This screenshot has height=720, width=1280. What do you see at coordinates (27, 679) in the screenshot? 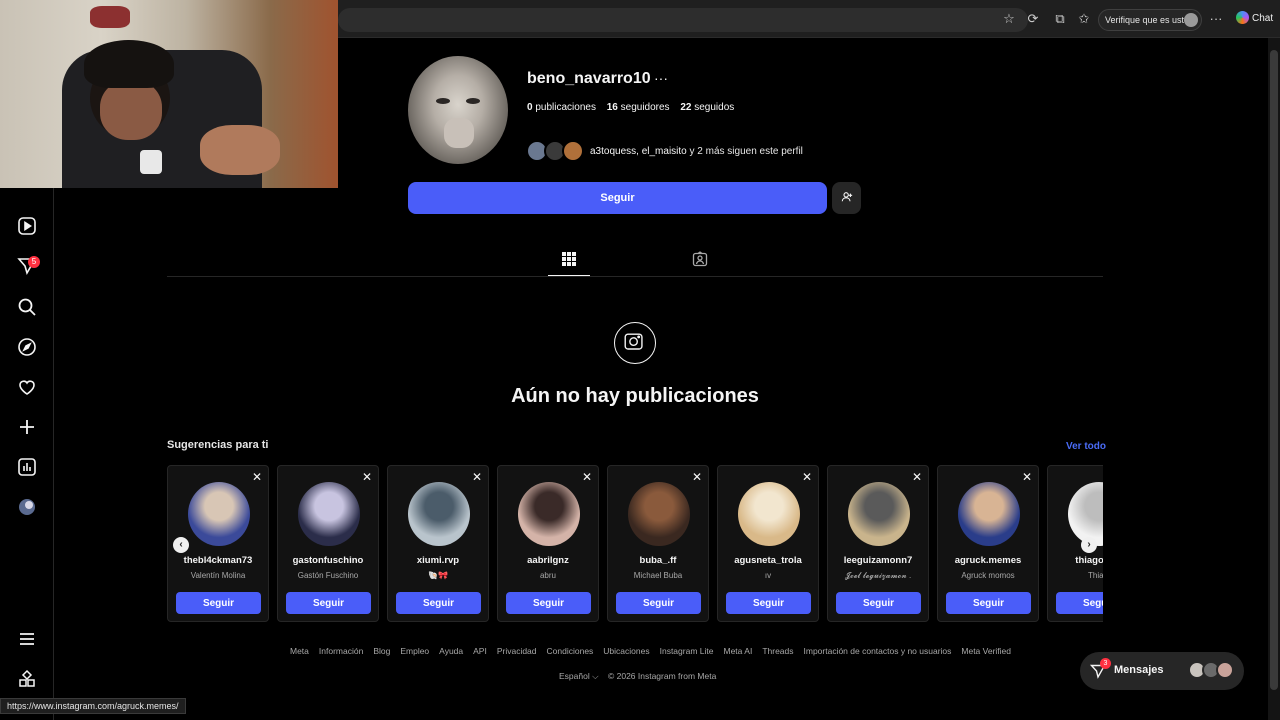
I see `more-apps-icon` at bounding box center [27, 679].